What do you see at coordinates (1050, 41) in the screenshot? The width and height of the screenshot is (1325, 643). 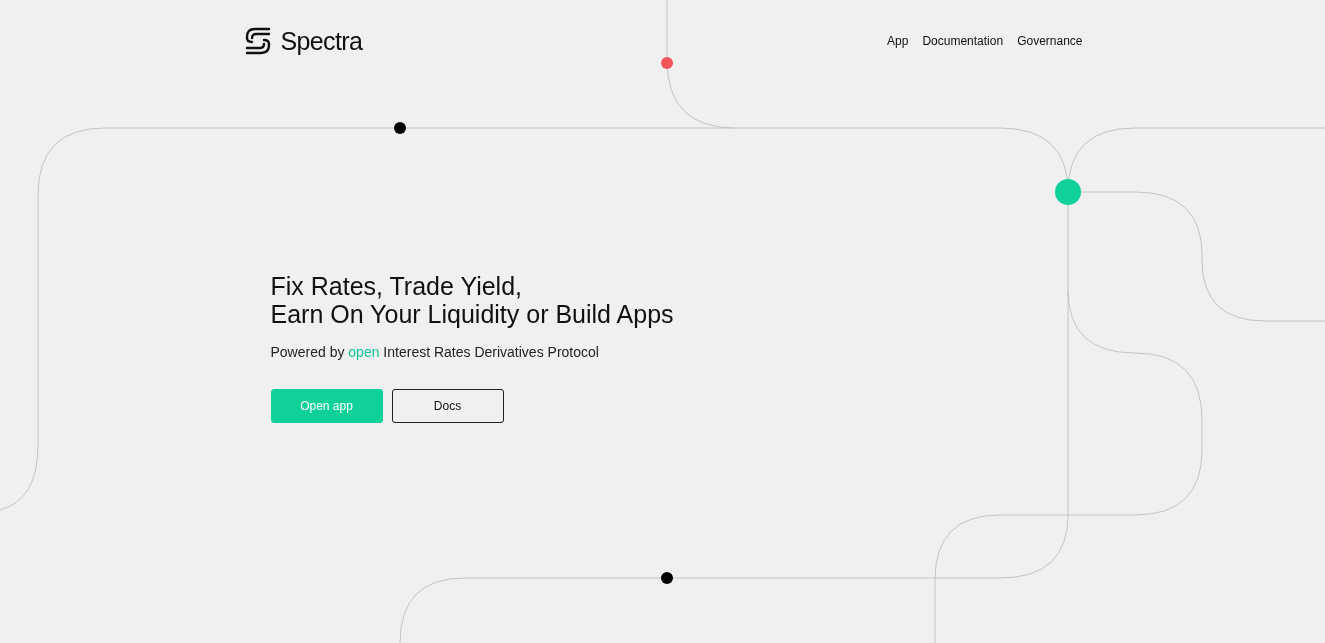 I see `nav-link: Governance` at bounding box center [1050, 41].